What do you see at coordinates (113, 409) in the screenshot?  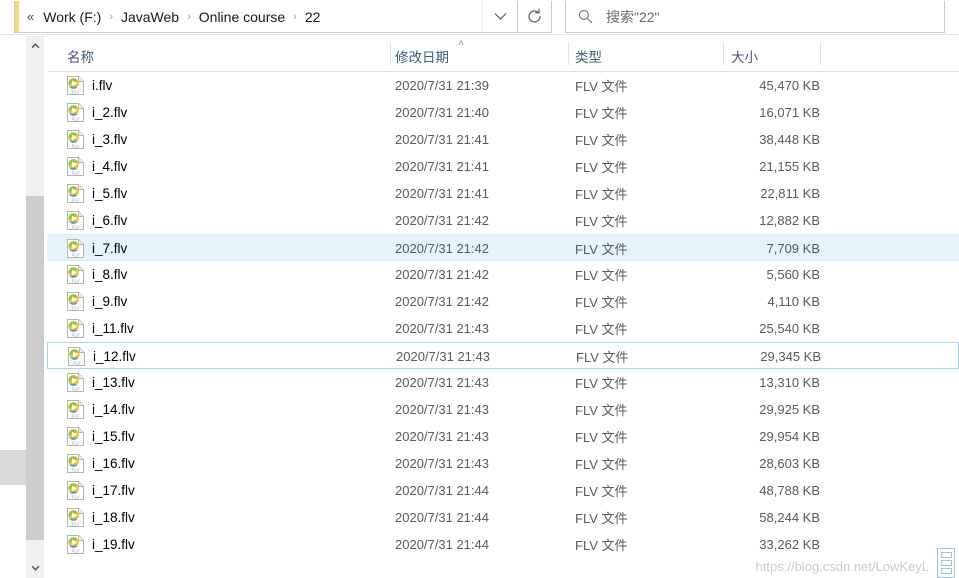 I see `file-name-label: i_14.flv` at bounding box center [113, 409].